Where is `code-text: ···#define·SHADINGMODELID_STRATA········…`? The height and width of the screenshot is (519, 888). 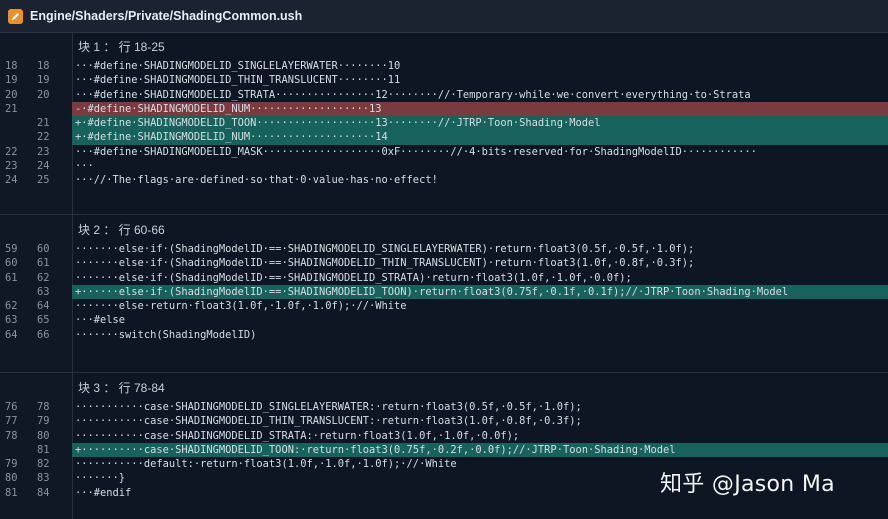
code-text: ···#define·SHADINGMODELID_STRATA········… is located at coordinates (480, 95).